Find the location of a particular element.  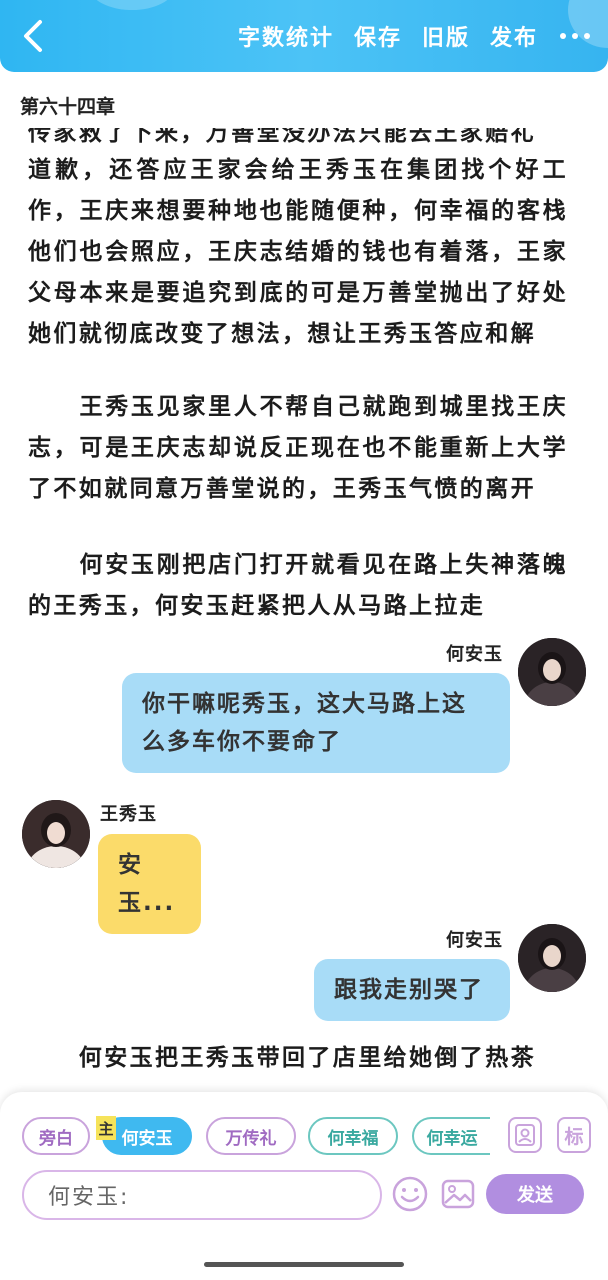

image-icon is located at coordinates (458, 1194).